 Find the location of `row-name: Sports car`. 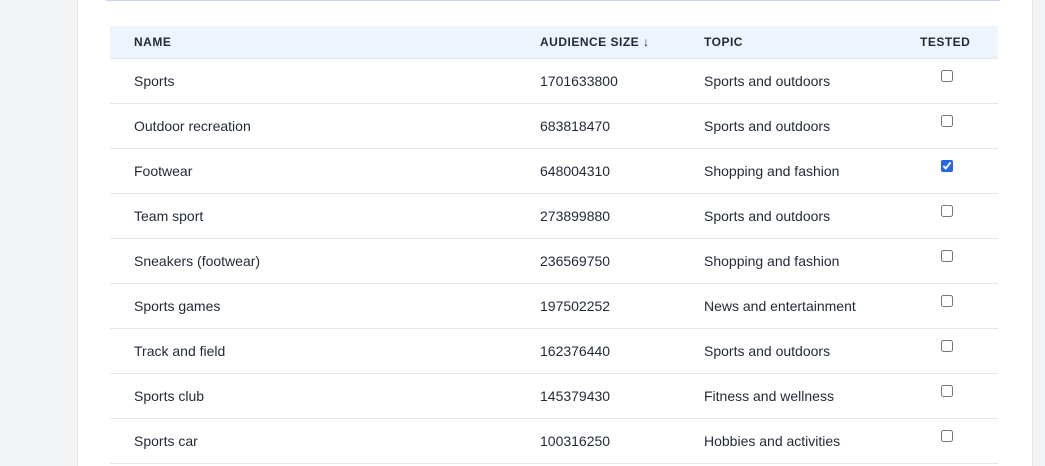

row-name: Sports car is located at coordinates (166, 441).